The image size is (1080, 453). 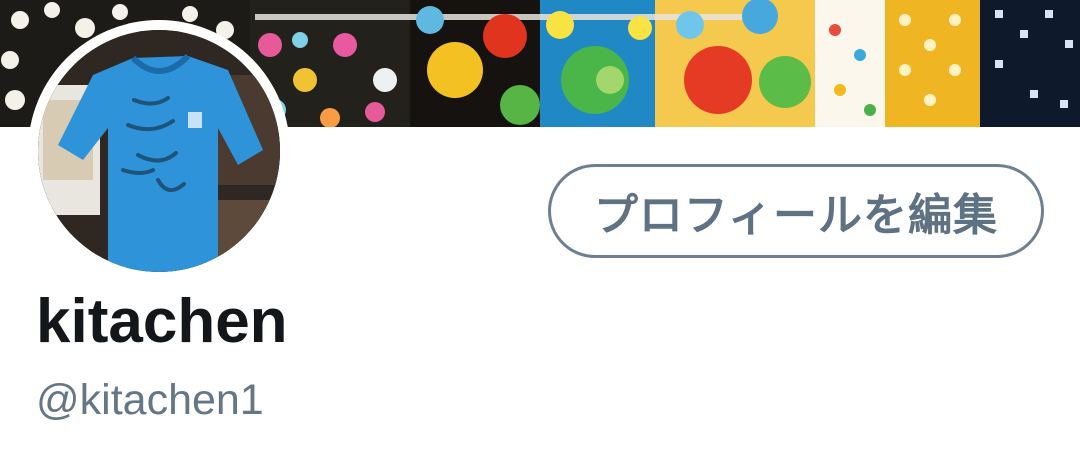 I want to click on avatar, so click(x=159, y=151).